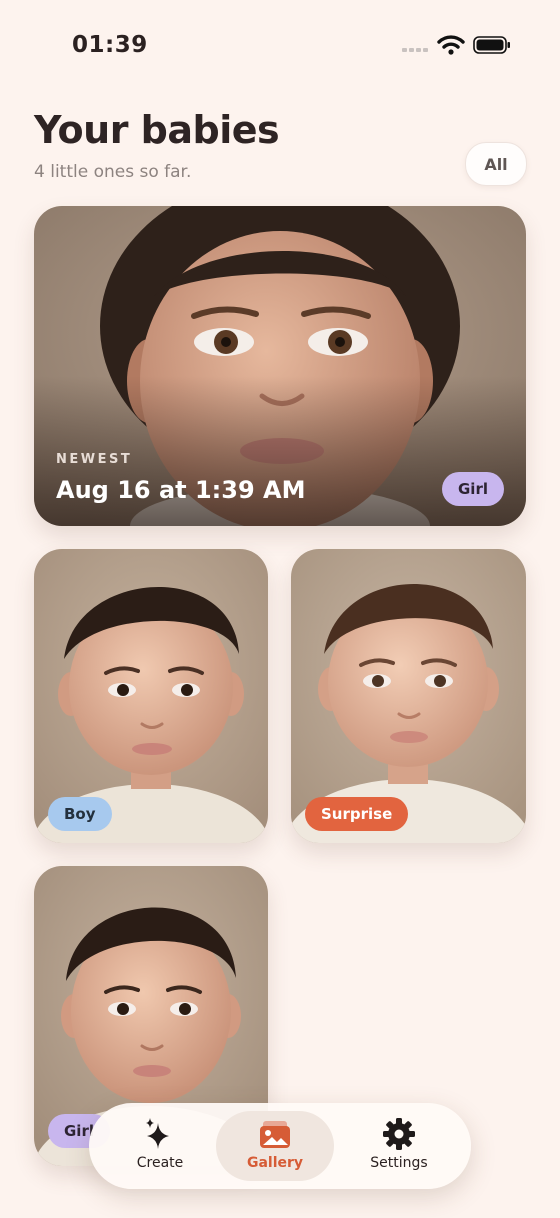 This screenshot has height=1218, width=560. What do you see at coordinates (399, 1134) in the screenshot?
I see `gear-icon` at bounding box center [399, 1134].